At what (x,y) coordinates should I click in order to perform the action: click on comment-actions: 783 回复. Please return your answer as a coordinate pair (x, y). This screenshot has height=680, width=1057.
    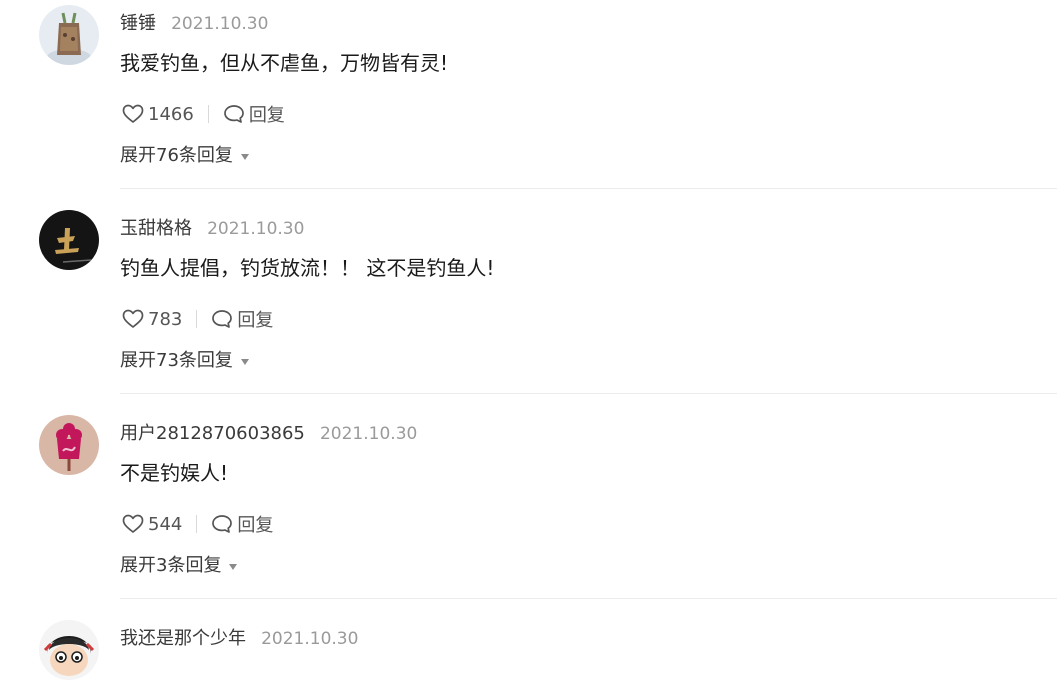
    Looking at the image, I should click on (197, 319).